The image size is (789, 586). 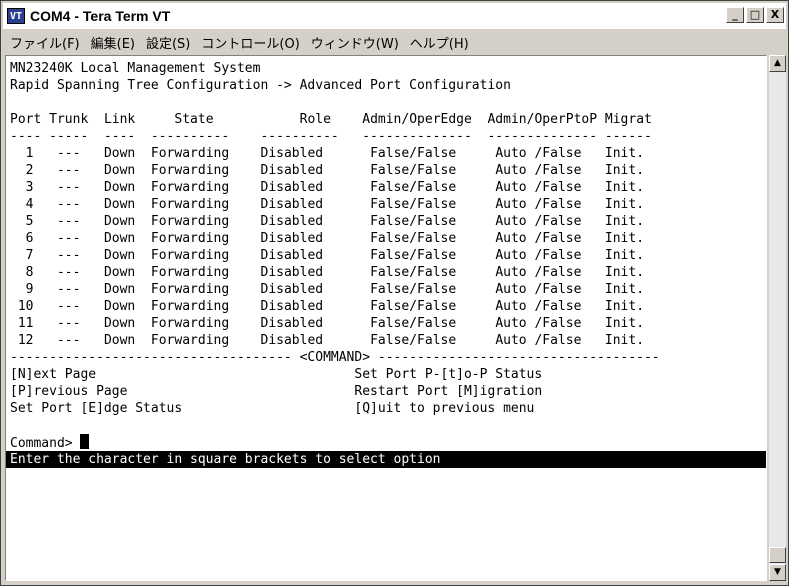 What do you see at coordinates (69, 391) in the screenshot?
I see `command-option: [P]revious Page` at bounding box center [69, 391].